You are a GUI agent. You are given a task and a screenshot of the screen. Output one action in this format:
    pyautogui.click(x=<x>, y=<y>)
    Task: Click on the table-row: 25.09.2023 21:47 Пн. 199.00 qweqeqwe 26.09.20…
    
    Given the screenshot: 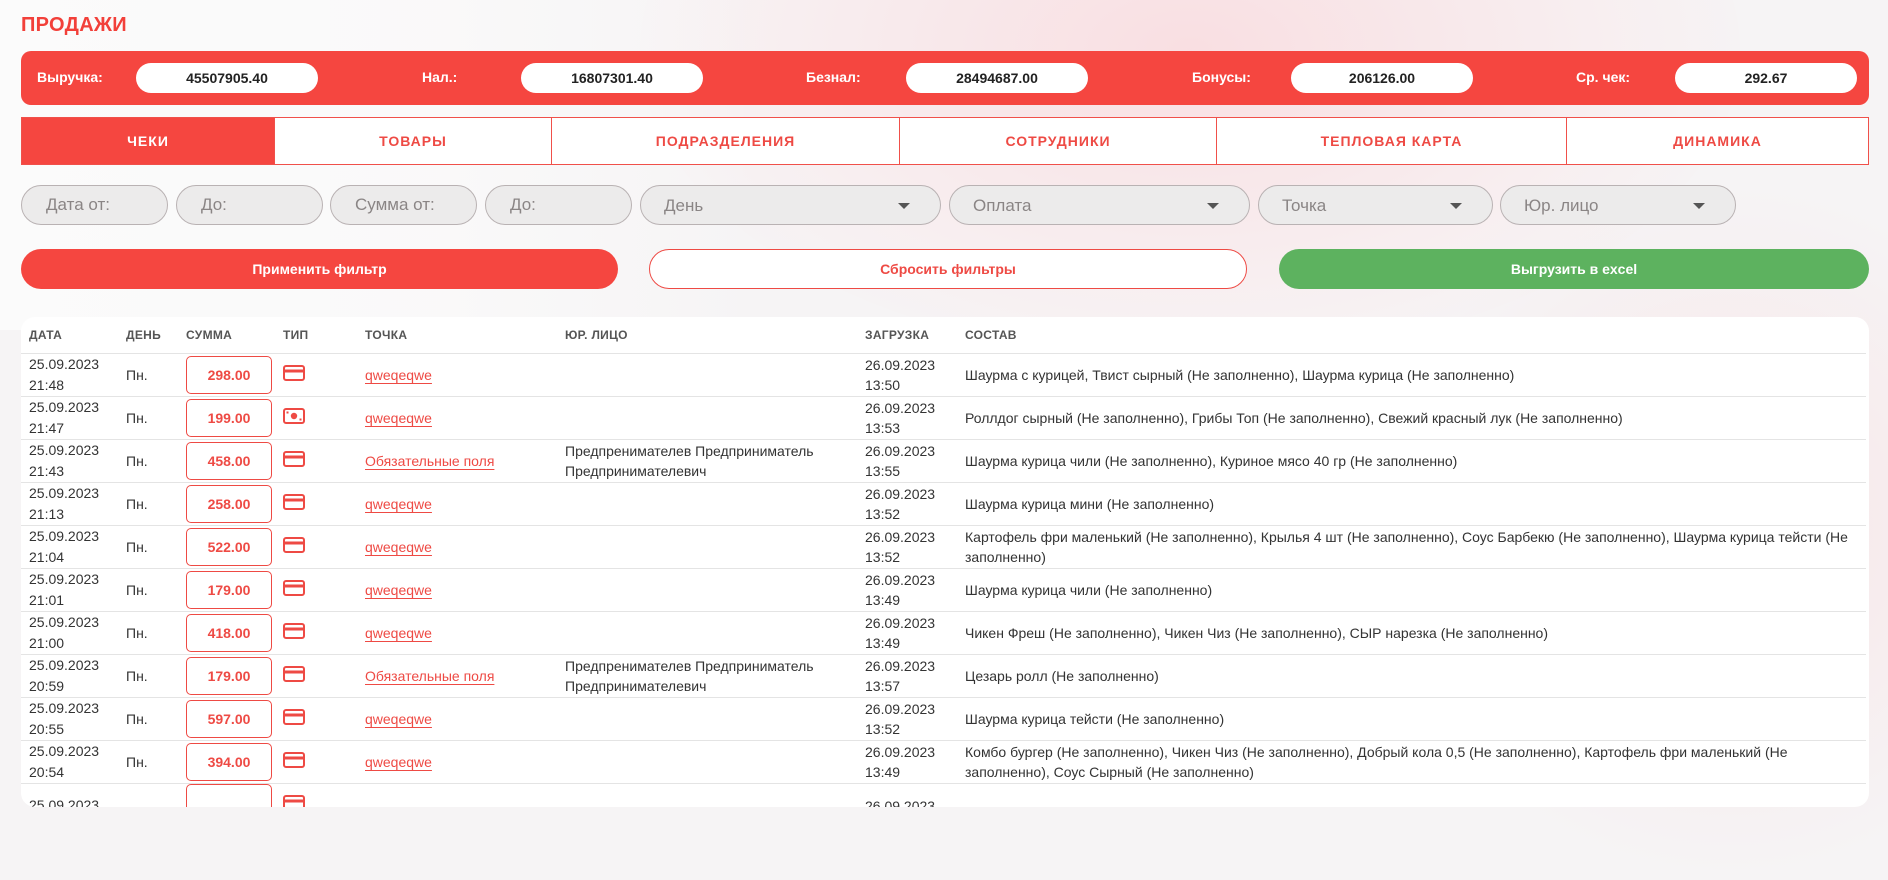 What is the action you would take?
    pyautogui.click(x=943, y=418)
    